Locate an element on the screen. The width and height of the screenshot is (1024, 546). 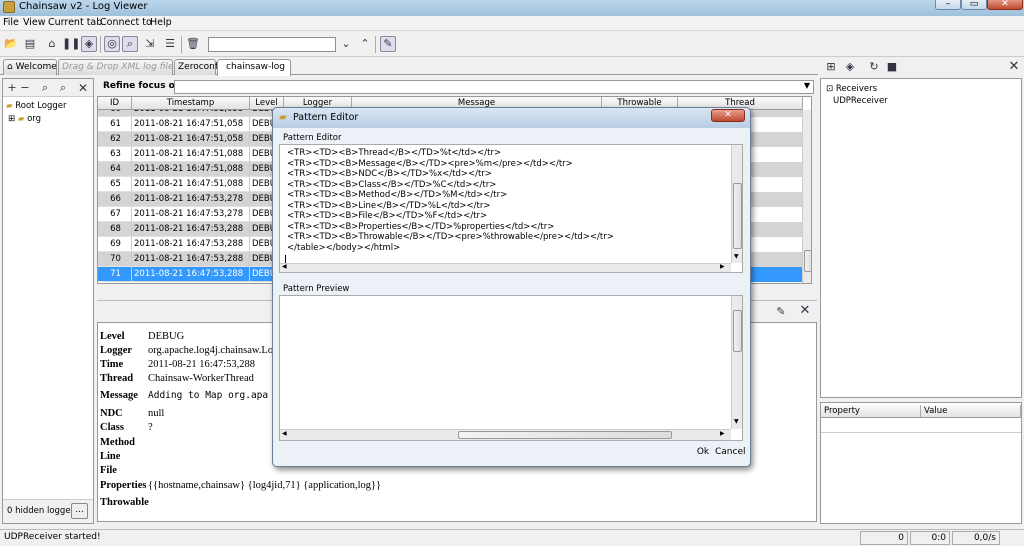
tab-welcome: ⌂ Welcome is located at coordinates (30, 67).